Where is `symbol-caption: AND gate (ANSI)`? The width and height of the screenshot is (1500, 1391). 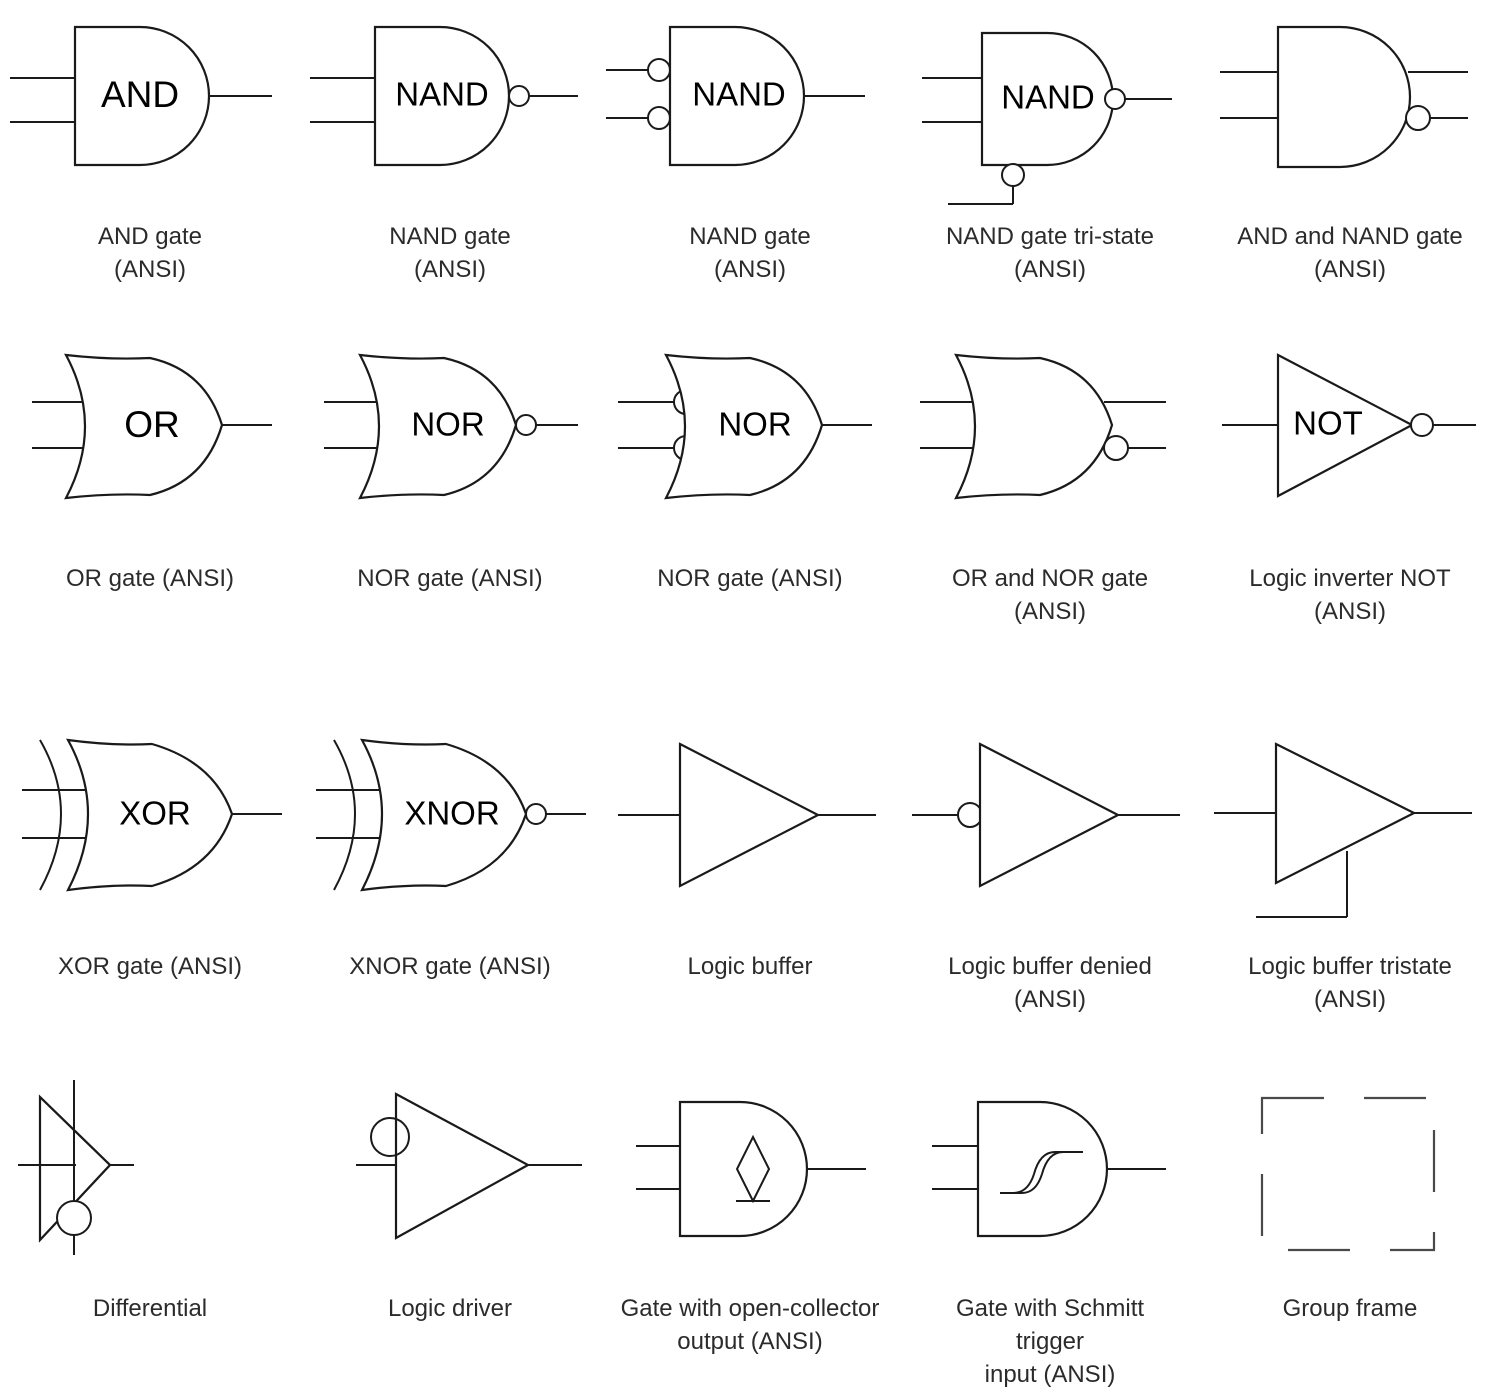
symbol-caption: AND gate (ANSI) is located at coordinates (150, 253).